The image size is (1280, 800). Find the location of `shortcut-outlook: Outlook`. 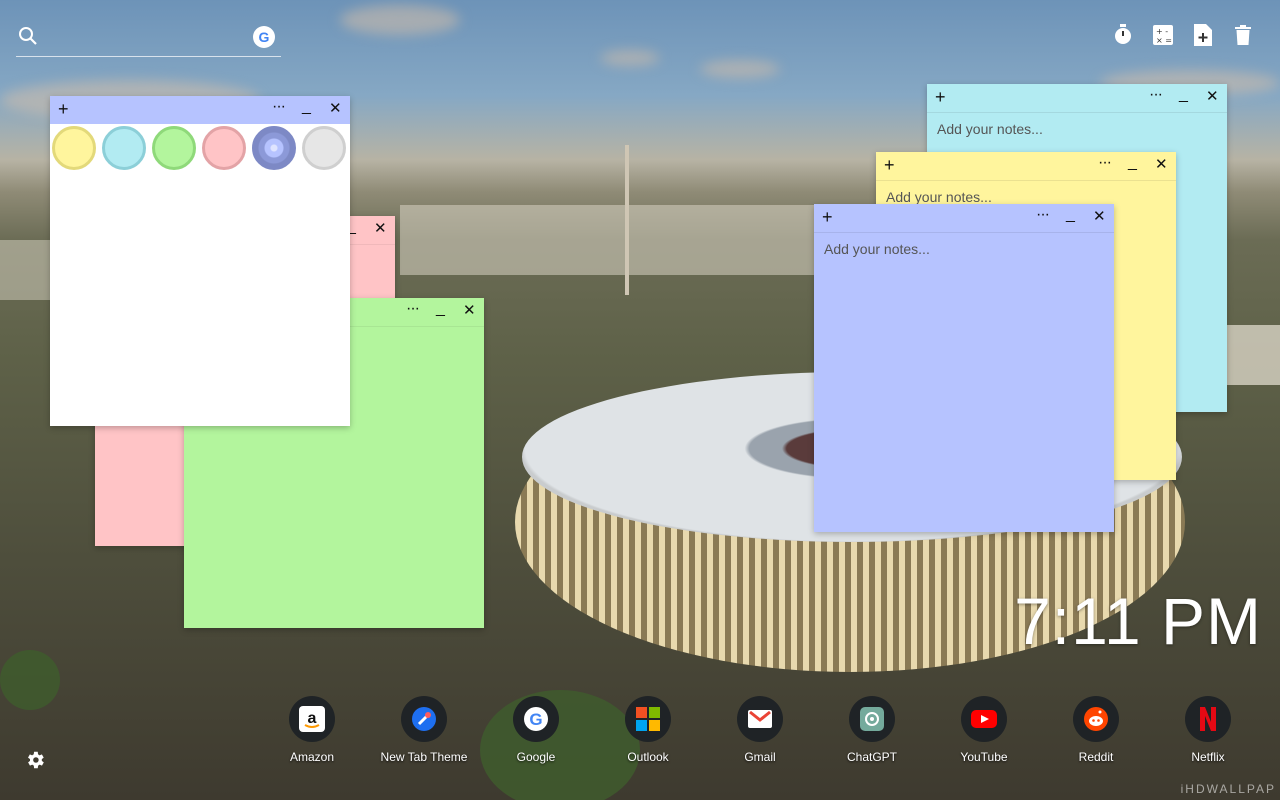

shortcut-outlook: Outlook is located at coordinates (648, 730).